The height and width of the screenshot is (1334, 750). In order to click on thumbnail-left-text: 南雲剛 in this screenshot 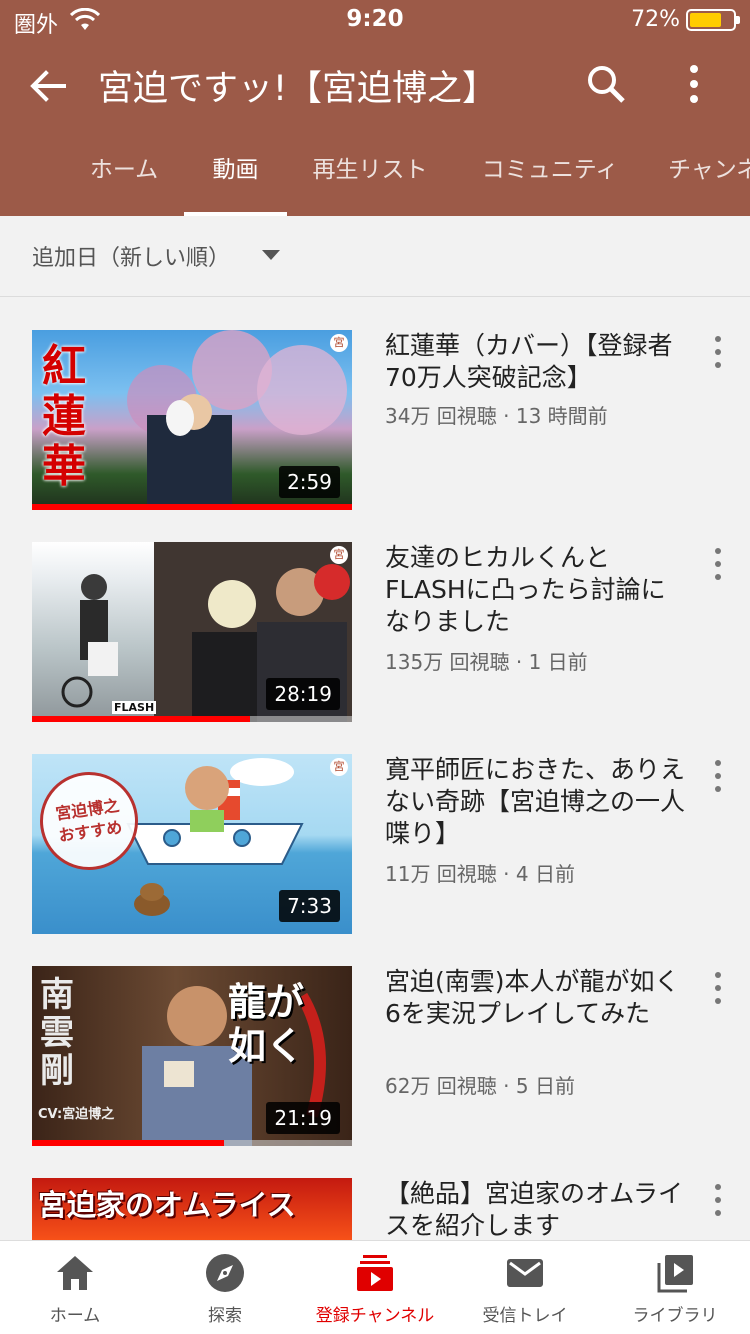, I will do `click(57, 1033)`.